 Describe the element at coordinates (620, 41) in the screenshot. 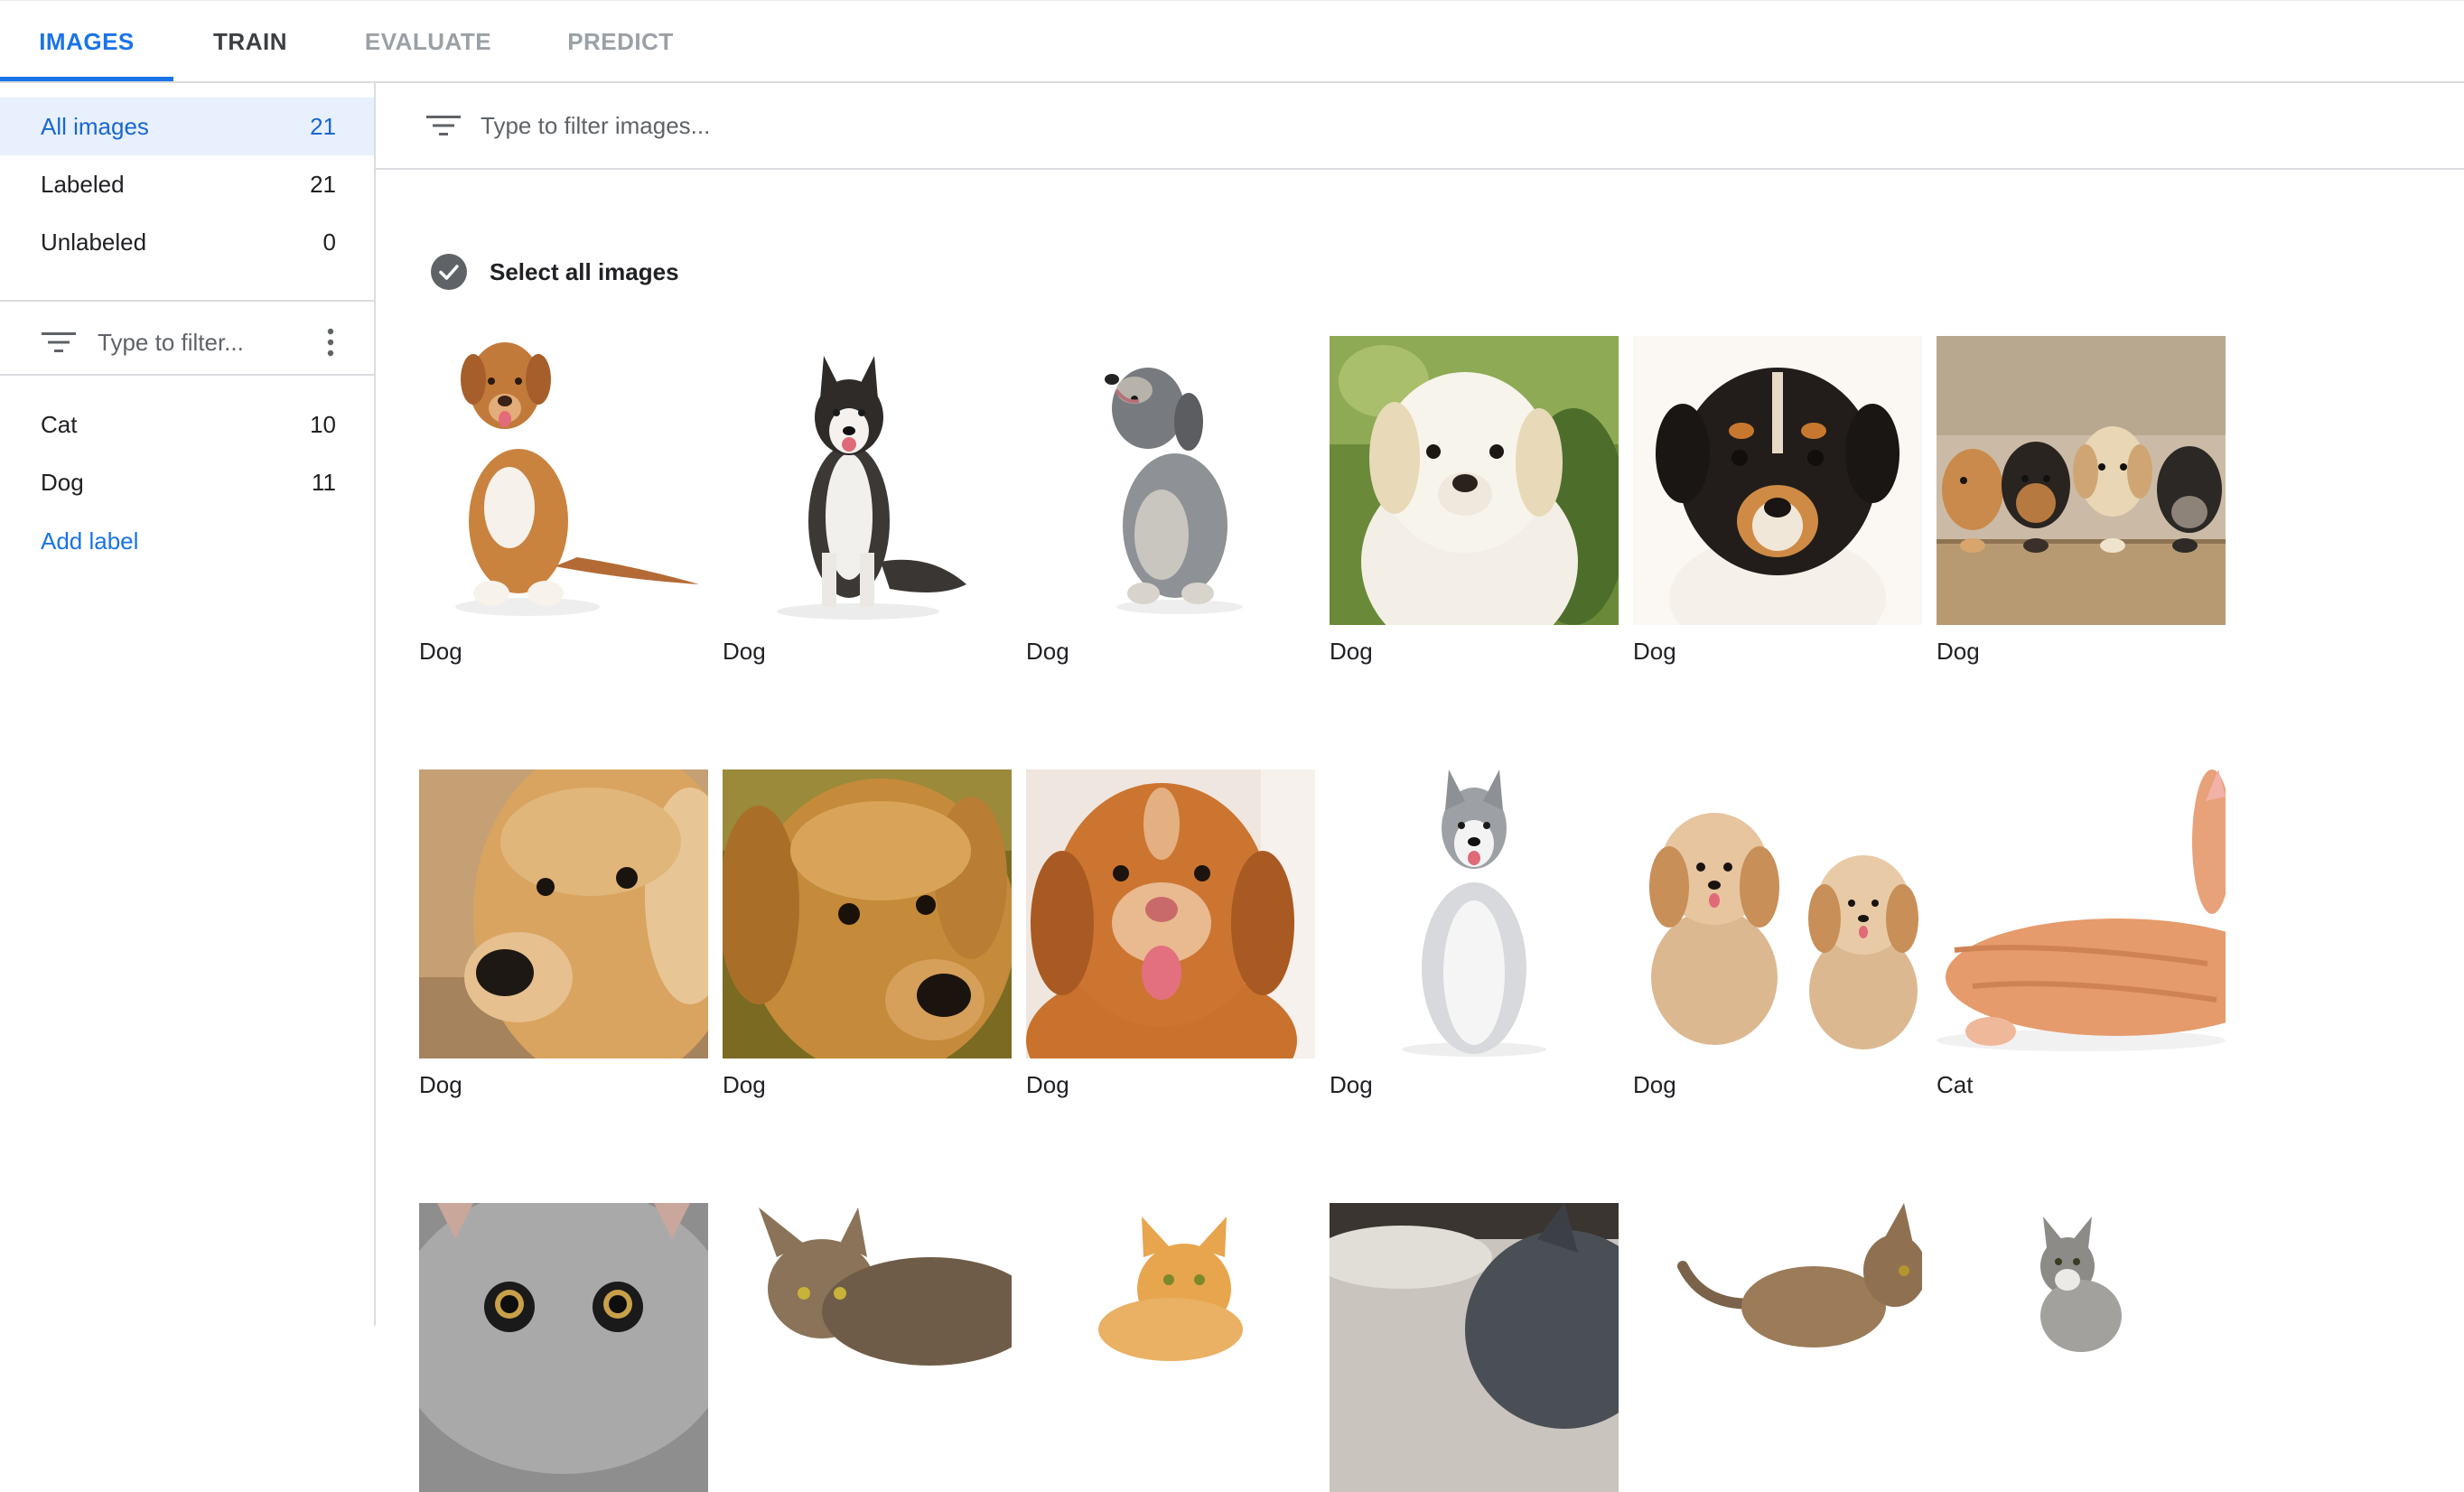

I see `tab-predict: PREDICT` at that location.